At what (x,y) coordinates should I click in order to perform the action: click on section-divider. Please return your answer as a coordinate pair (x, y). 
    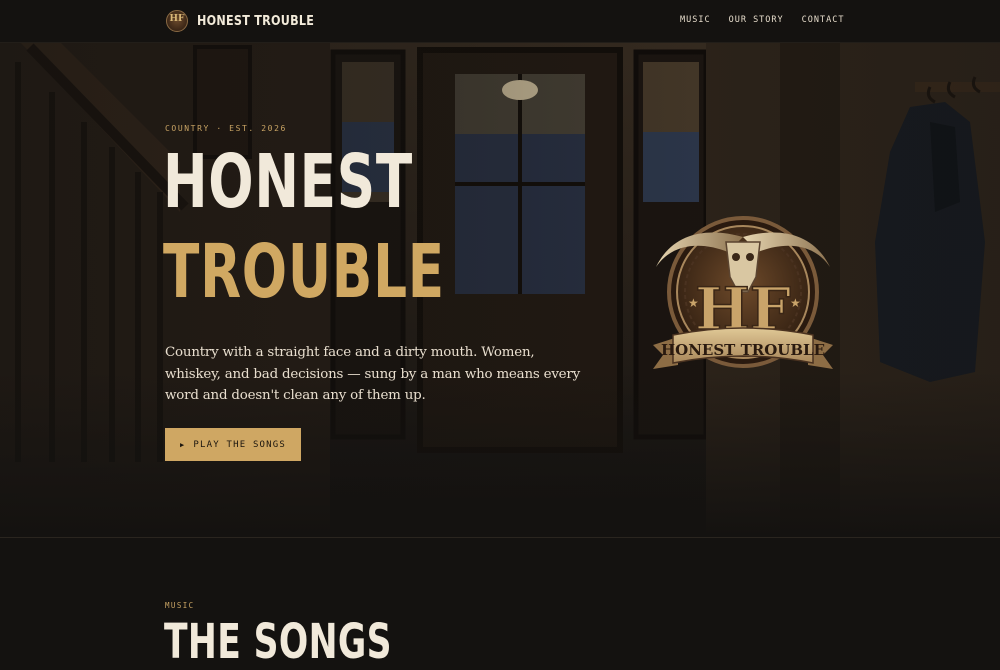
    Looking at the image, I should click on (500, 537).